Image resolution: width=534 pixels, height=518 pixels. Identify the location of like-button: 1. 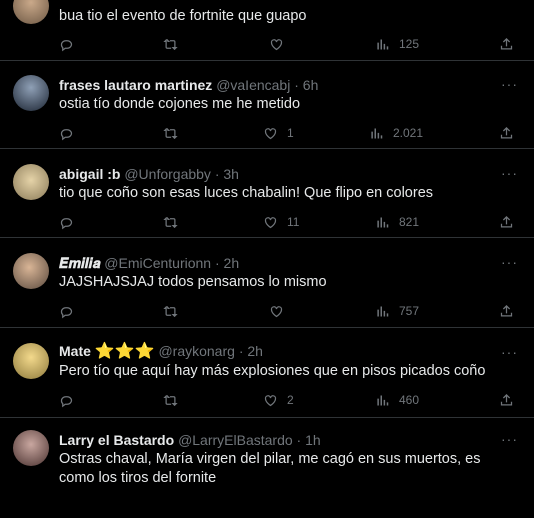
(278, 133).